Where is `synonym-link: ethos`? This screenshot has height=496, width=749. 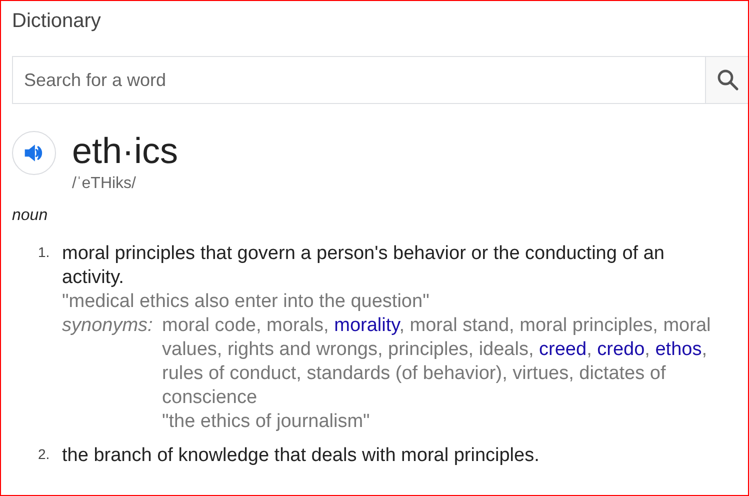
synonym-link: ethos is located at coordinates (678, 349).